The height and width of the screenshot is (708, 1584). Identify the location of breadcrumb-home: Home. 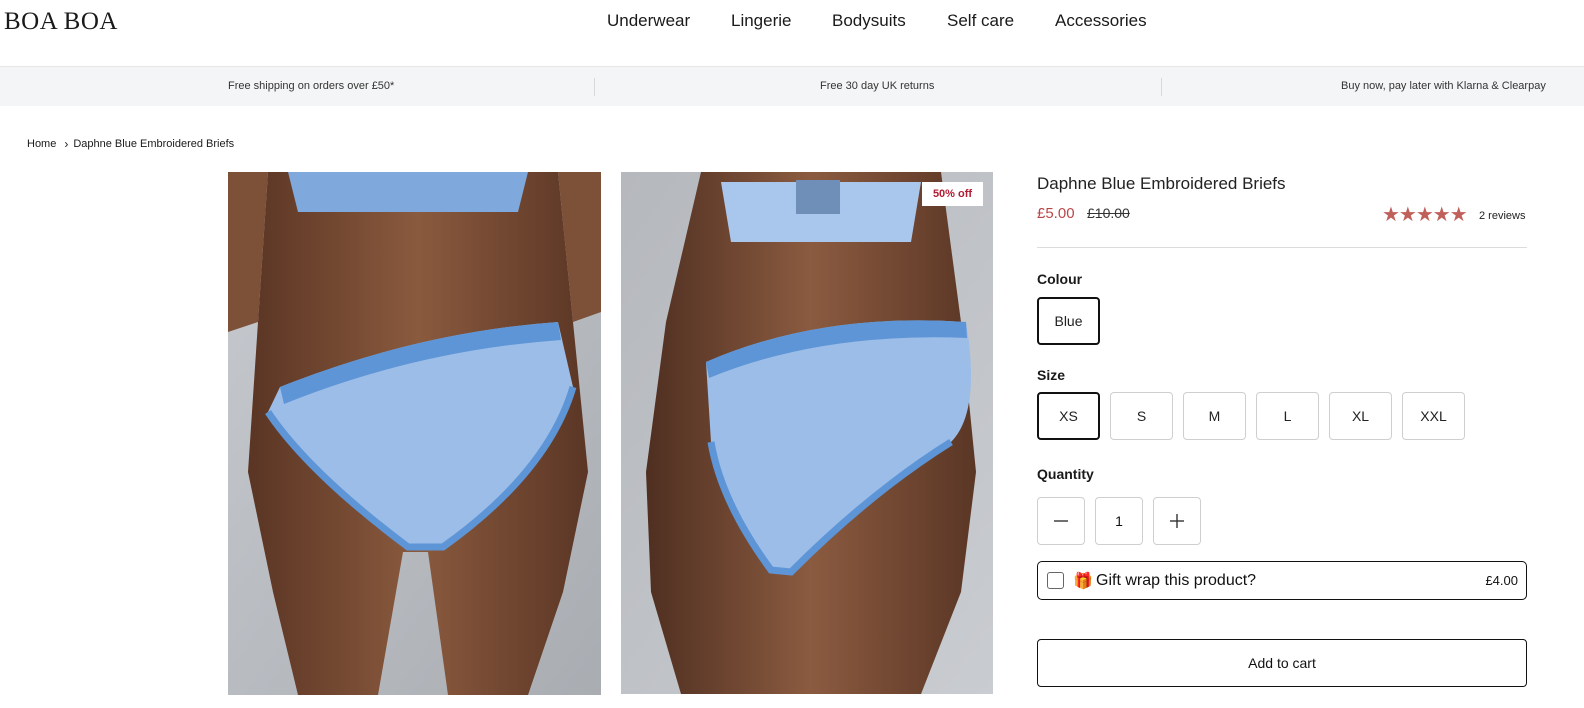
(41, 144).